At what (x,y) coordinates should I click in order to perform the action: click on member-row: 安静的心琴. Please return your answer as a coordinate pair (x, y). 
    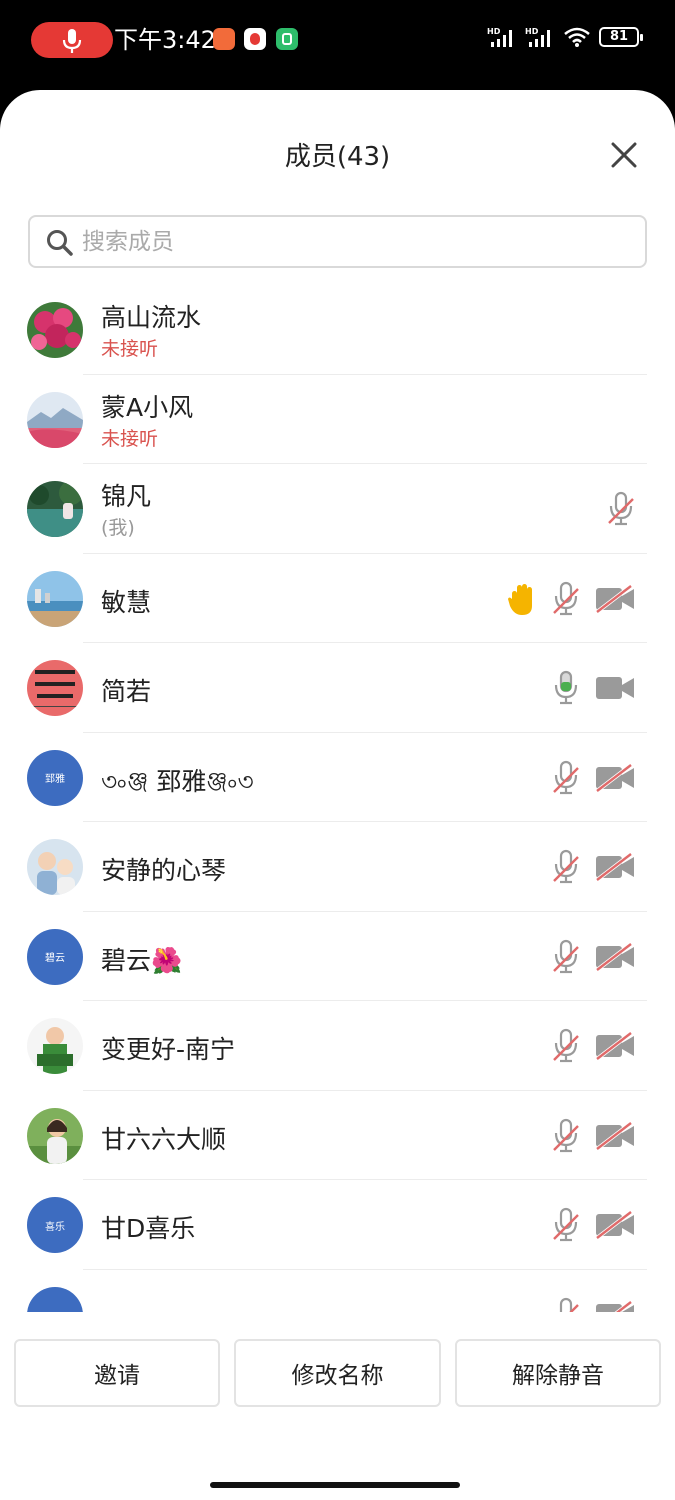
    Looking at the image, I should click on (337, 867).